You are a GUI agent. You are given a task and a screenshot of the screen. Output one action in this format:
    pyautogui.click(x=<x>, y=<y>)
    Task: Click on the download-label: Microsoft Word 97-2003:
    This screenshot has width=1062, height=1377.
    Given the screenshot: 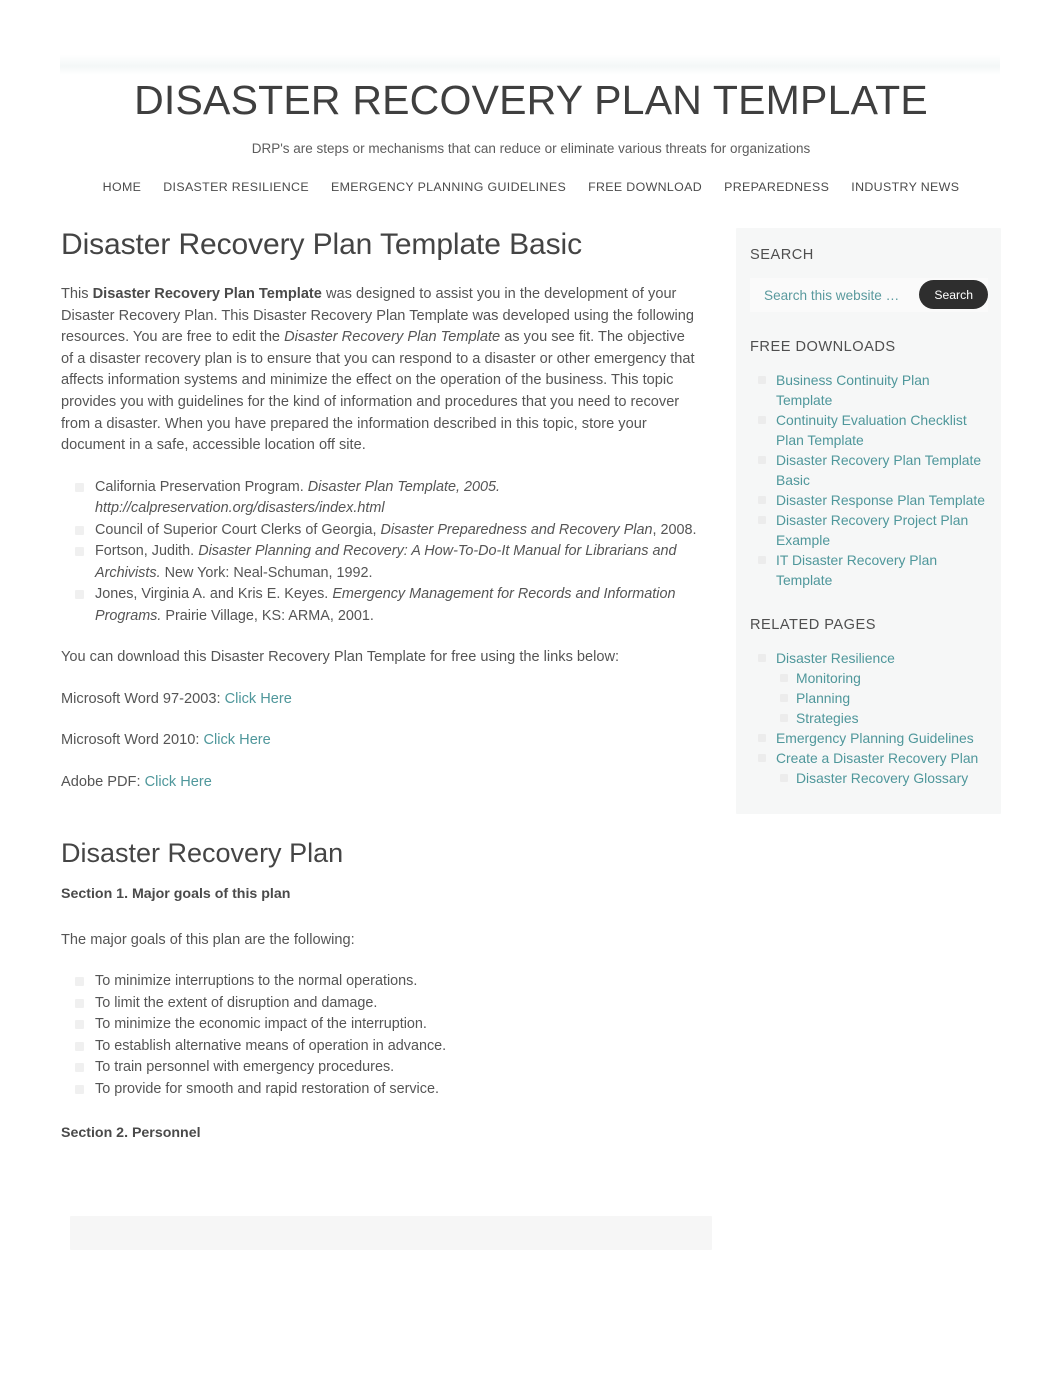 What is the action you would take?
    pyautogui.click(x=143, y=698)
    